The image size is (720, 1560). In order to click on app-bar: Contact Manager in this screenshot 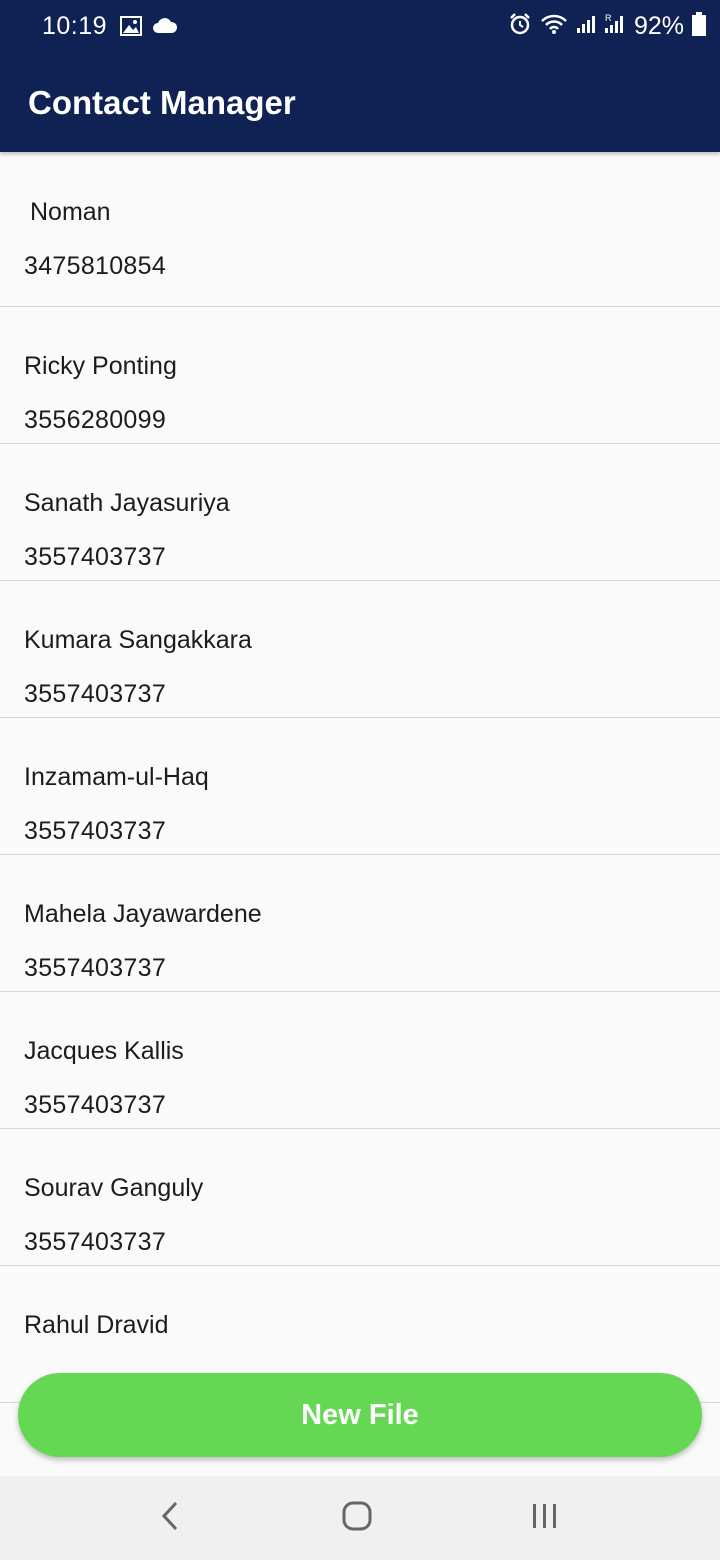, I will do `click(360, 104)`.